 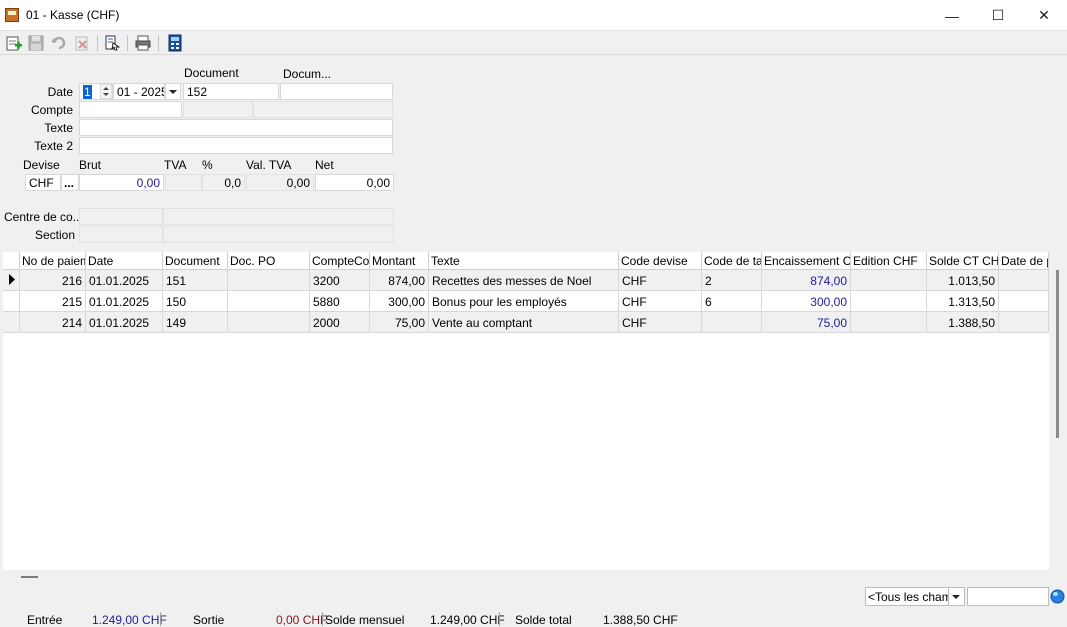 I want to click on cell-taxe: 2, so click(x=732, y=280).